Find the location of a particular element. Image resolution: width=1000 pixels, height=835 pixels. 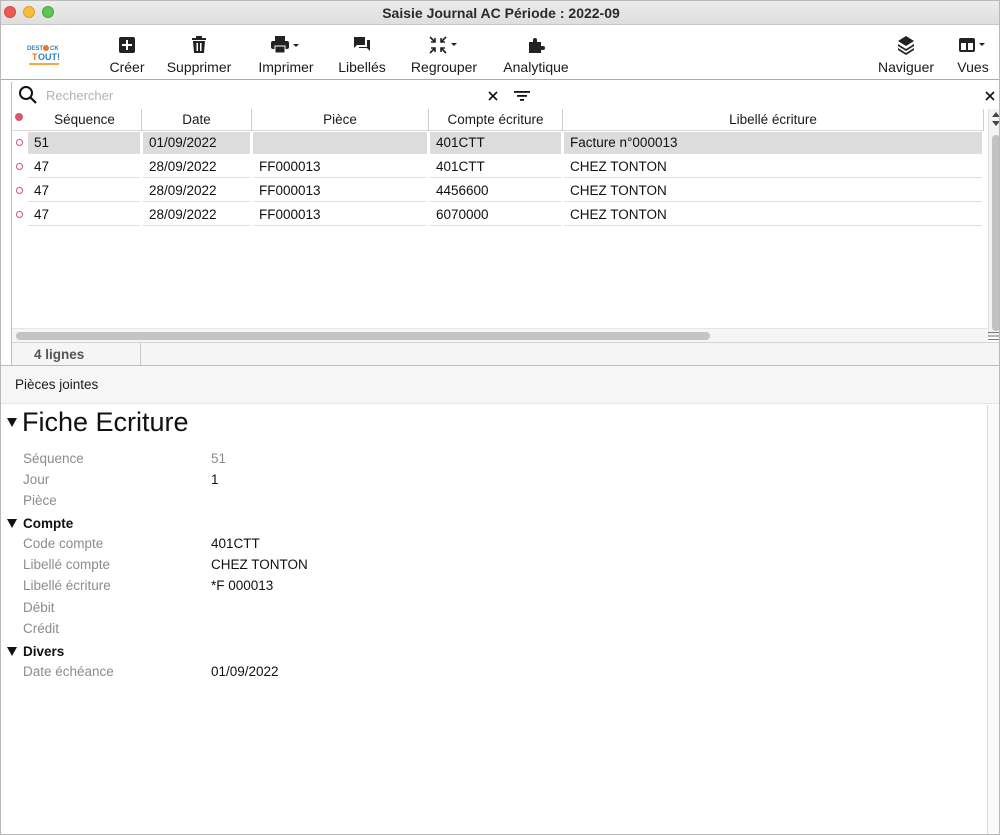

group-button-label: Regrouper is located at coordinates (444, 67).